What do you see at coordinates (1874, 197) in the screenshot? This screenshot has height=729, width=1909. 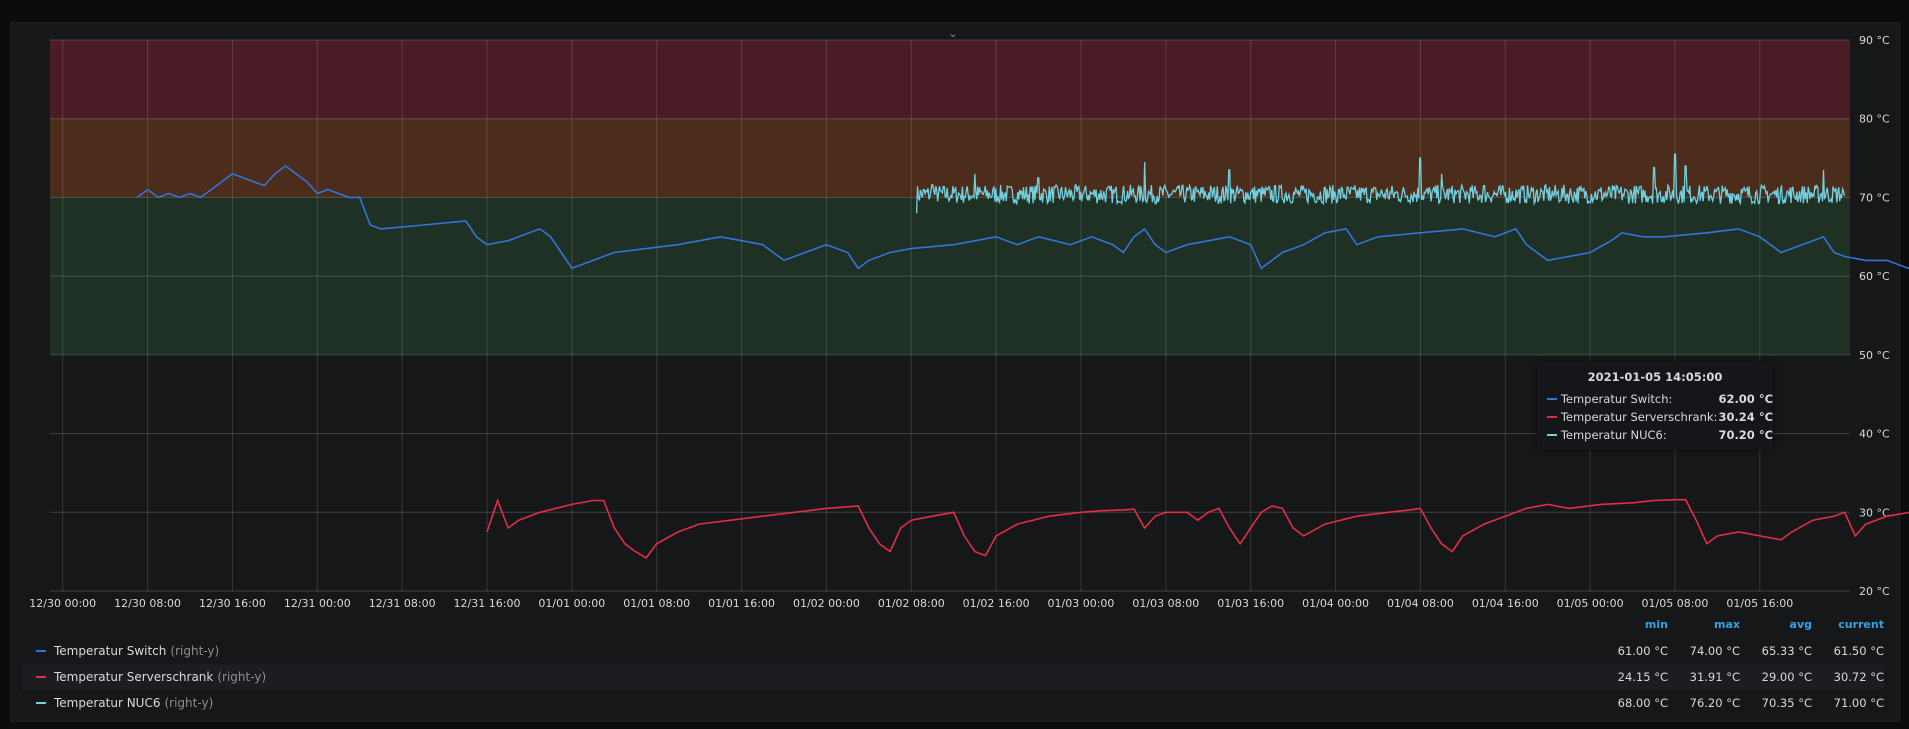 I see `y-tick-label: 70 °C` at bounding box center [1874, 197].